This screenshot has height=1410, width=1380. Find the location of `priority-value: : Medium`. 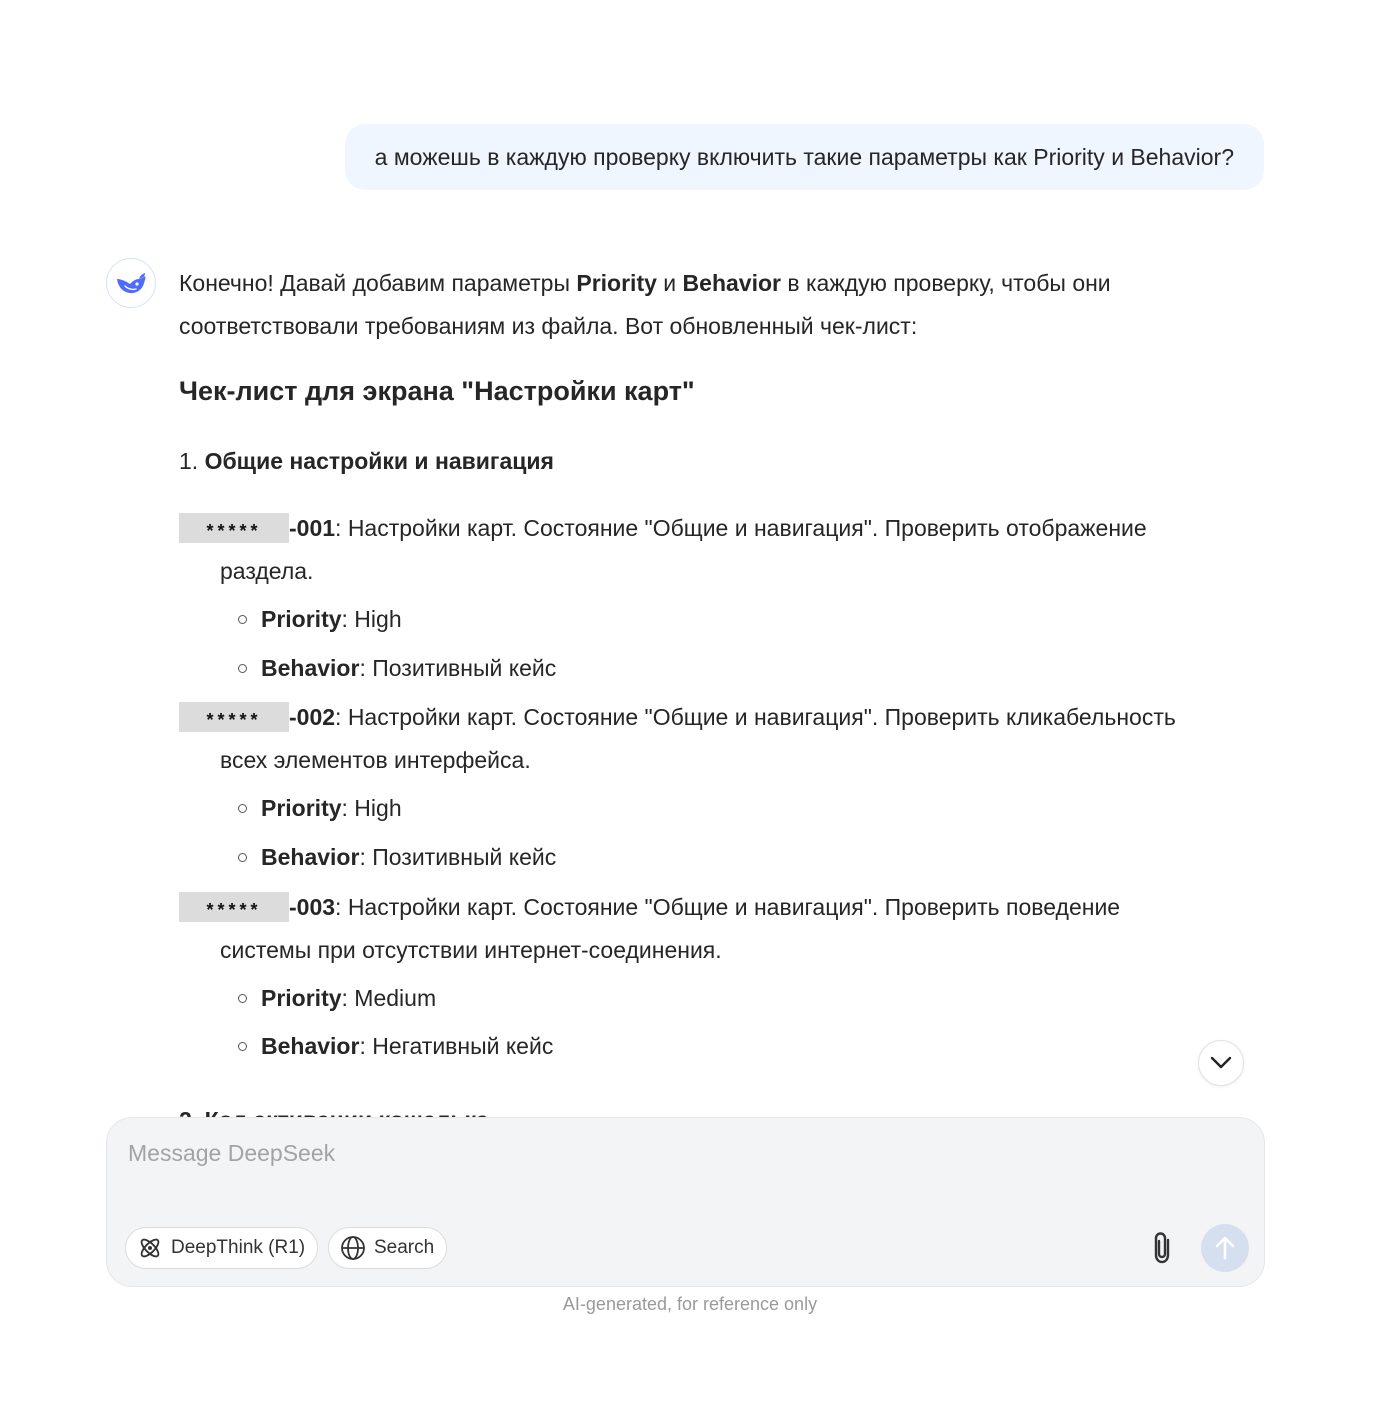

priority-value: : Medium is located at coordinates (389, 998).